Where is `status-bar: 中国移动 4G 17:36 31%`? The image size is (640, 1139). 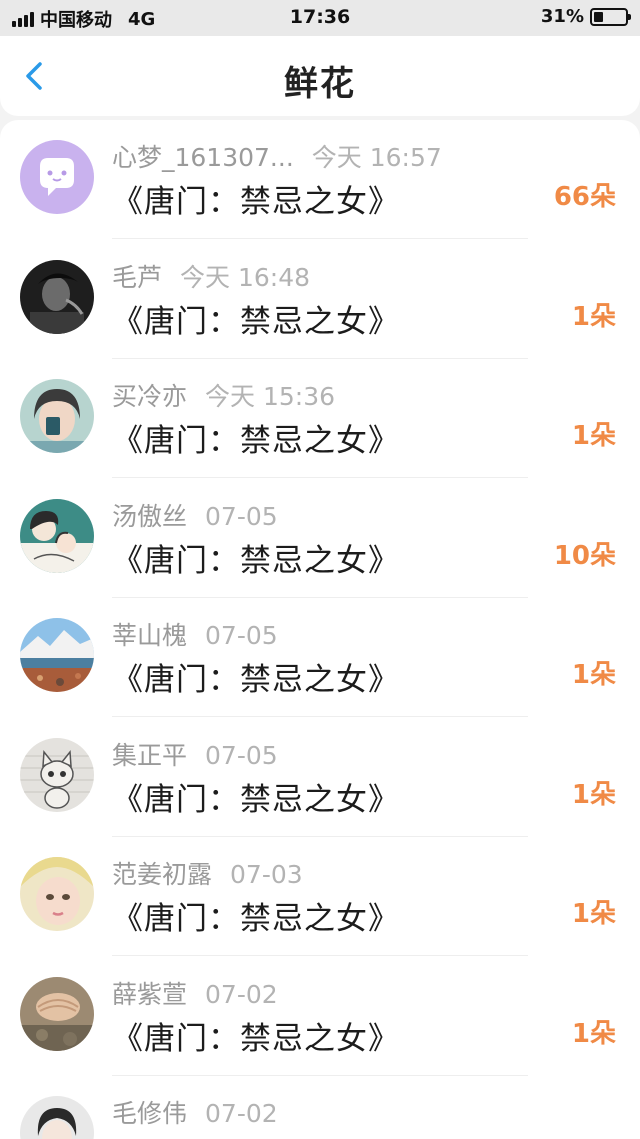 status-bar: 中国移动 4G 17:36 31% is located at coordinates (320, 18).